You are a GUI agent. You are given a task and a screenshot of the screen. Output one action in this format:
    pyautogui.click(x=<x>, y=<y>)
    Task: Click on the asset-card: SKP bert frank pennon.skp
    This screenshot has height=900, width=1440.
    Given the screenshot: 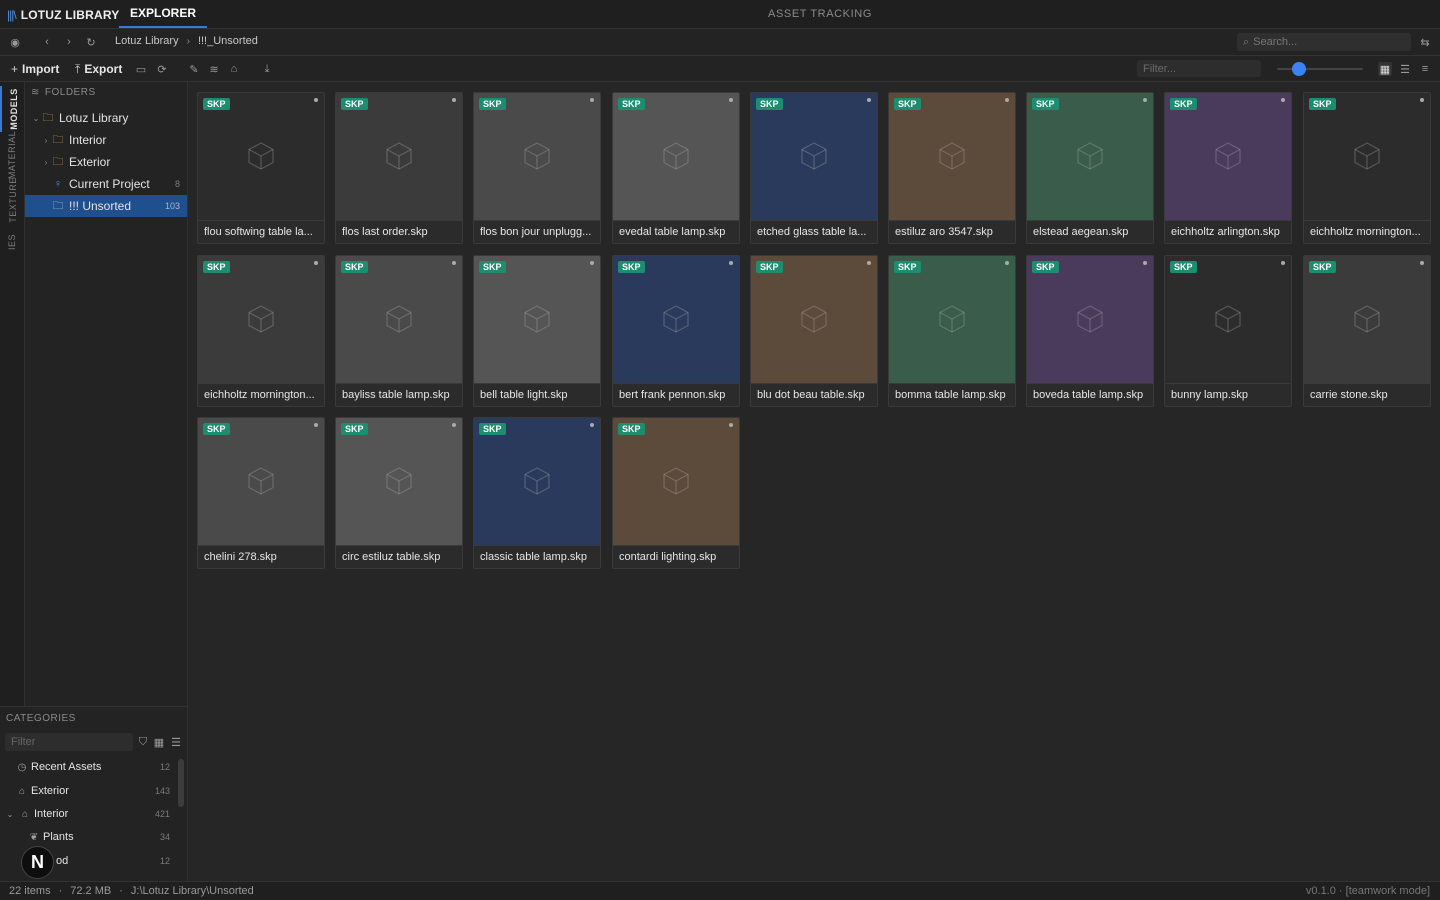 What is the action you would take?
    pyautogui.click(x=676, y=331)
    